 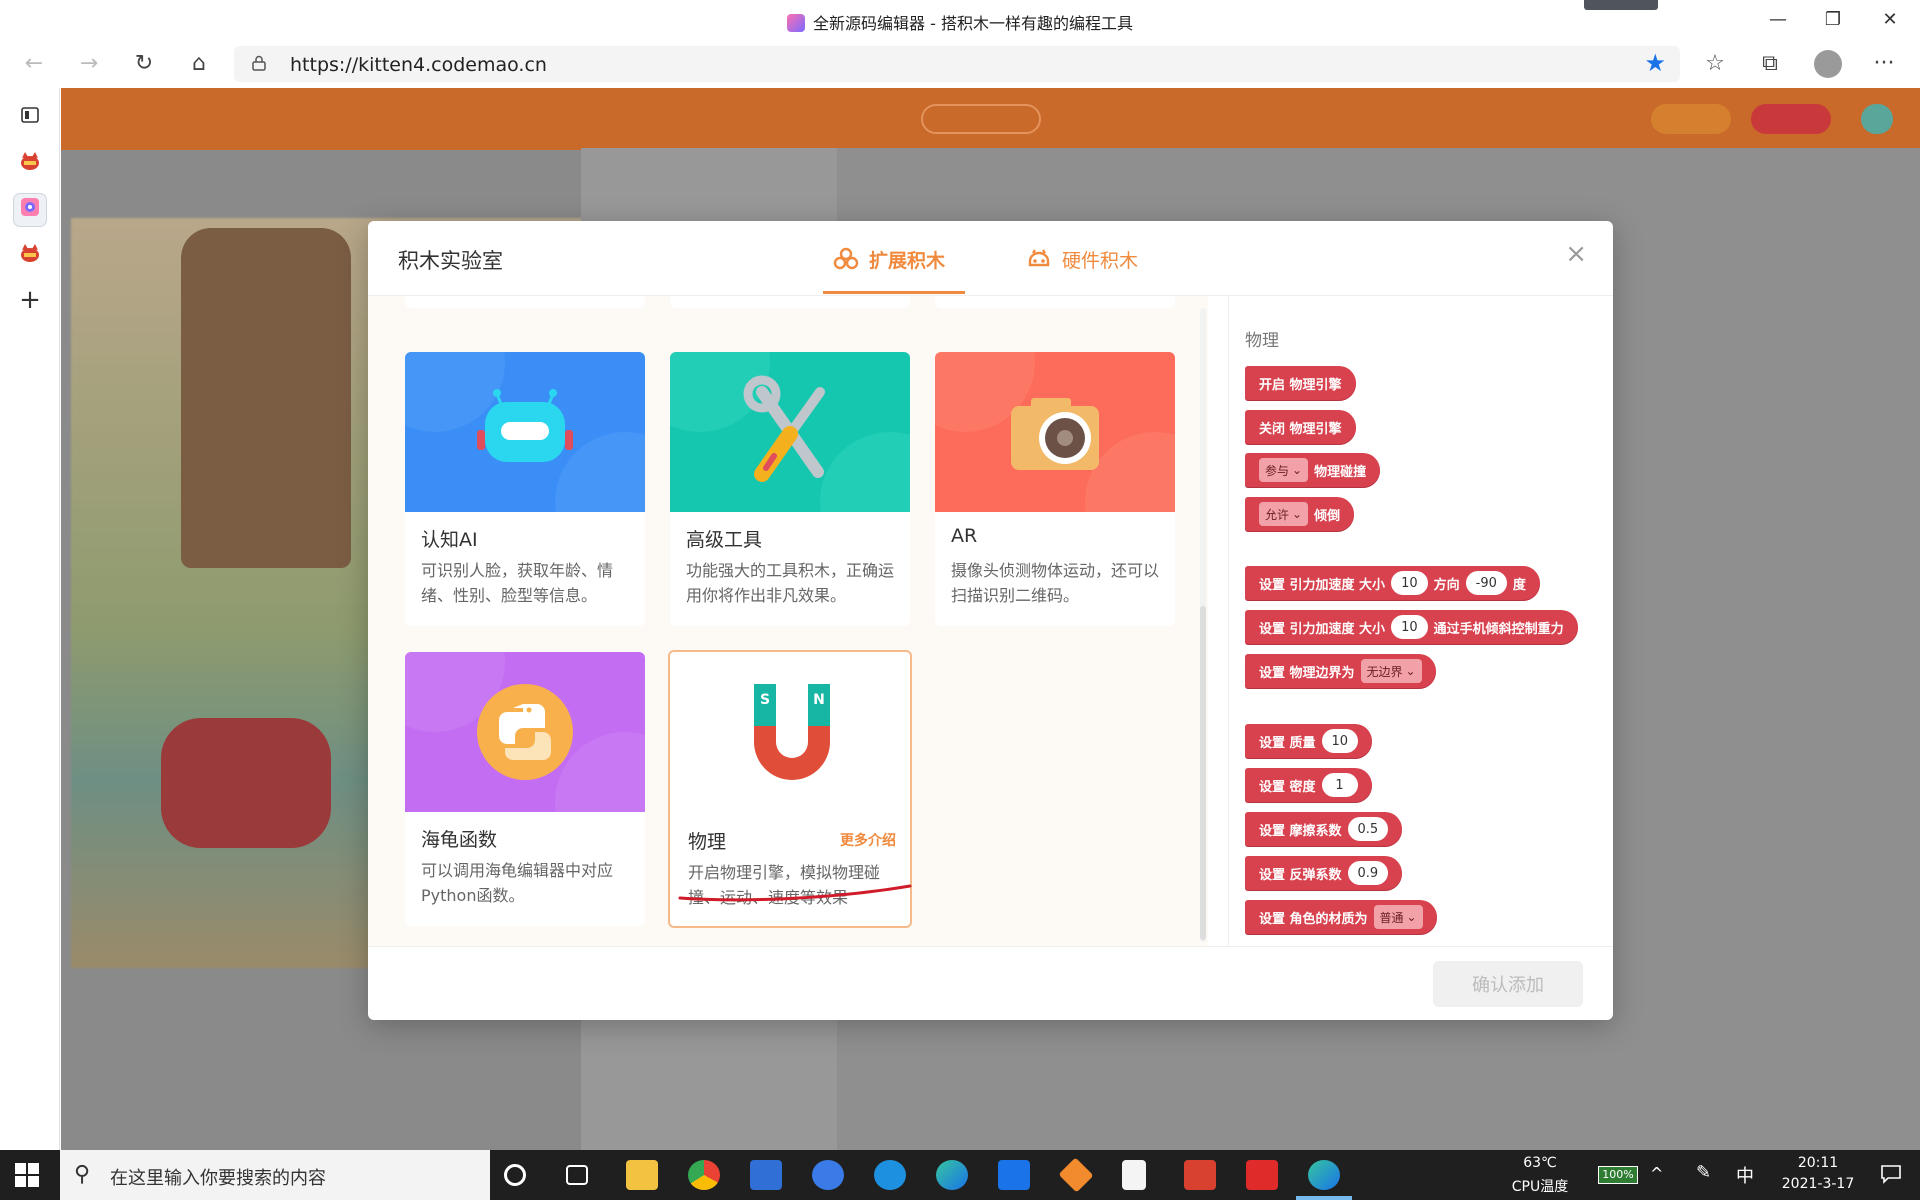 What do you see at coordinates (82, 1174) in the screenshot?
I see `search-icon: ⚲` at bounding box center [82, 1174].